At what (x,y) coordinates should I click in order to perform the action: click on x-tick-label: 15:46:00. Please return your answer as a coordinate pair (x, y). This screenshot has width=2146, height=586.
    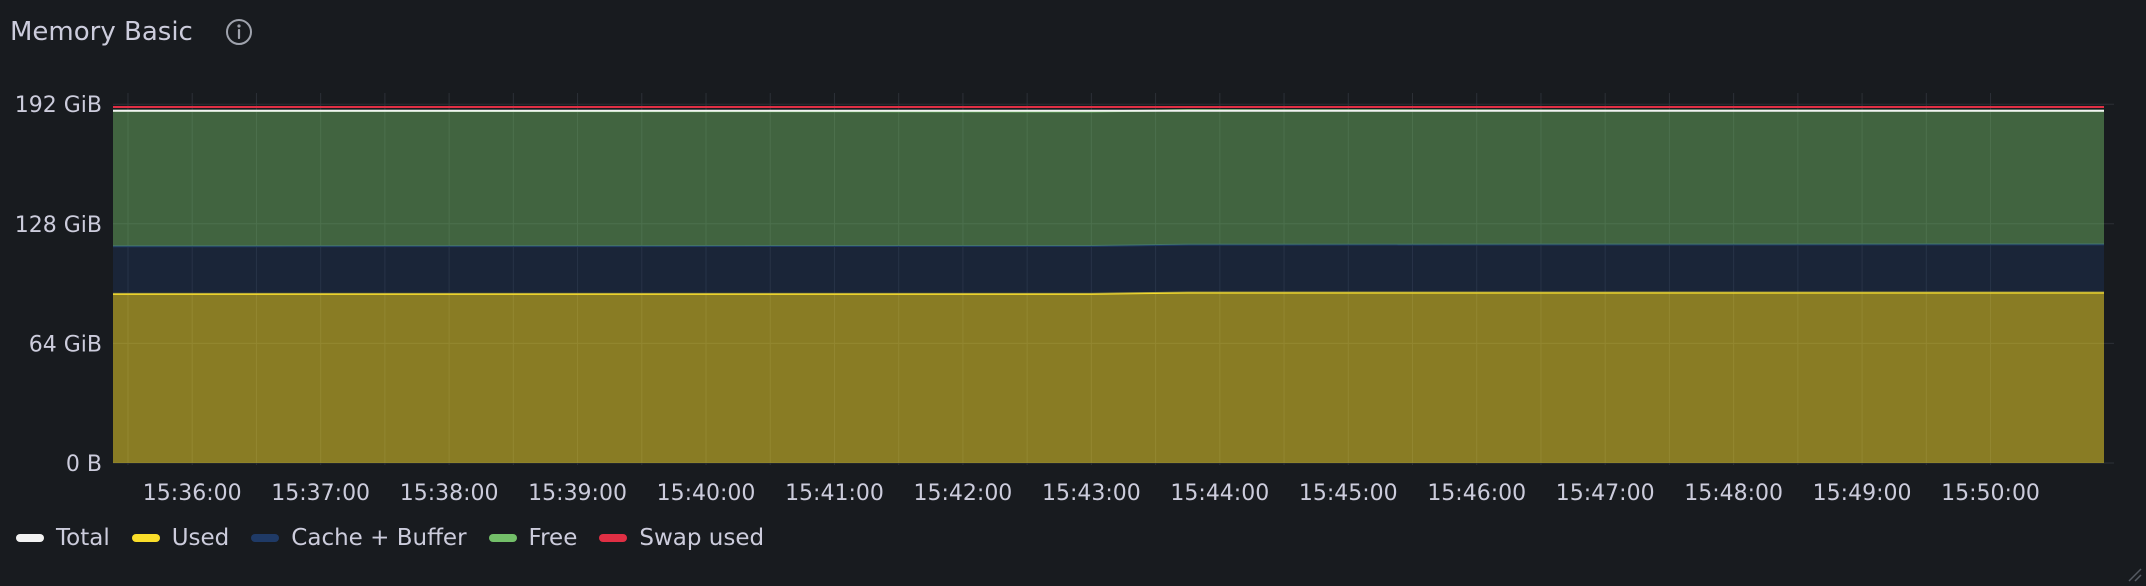
    Looking at the image, I should click on (1476, 493).